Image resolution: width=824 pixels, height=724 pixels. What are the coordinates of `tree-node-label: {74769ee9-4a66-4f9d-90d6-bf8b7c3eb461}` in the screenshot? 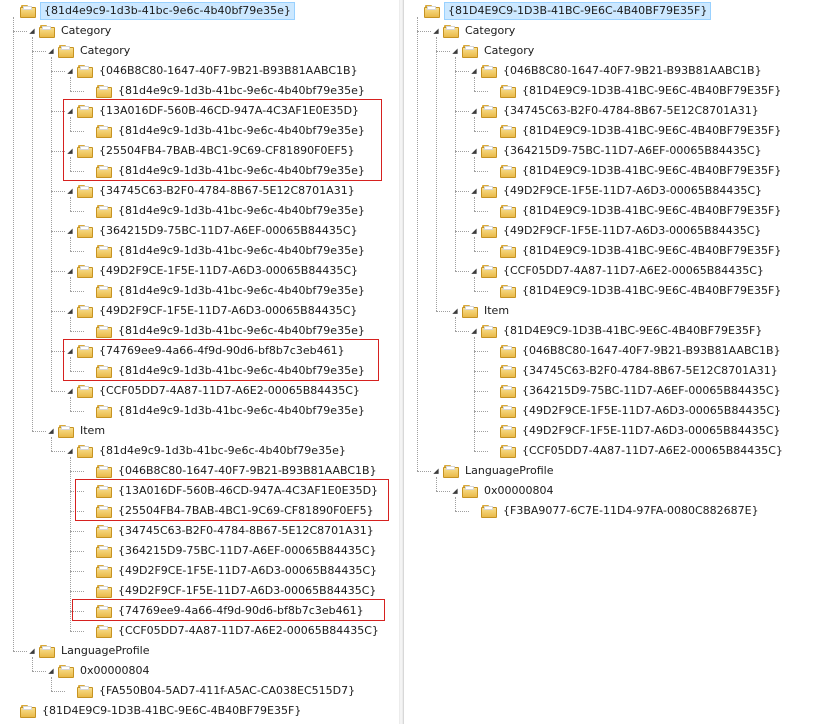 It's located at (222, 350).